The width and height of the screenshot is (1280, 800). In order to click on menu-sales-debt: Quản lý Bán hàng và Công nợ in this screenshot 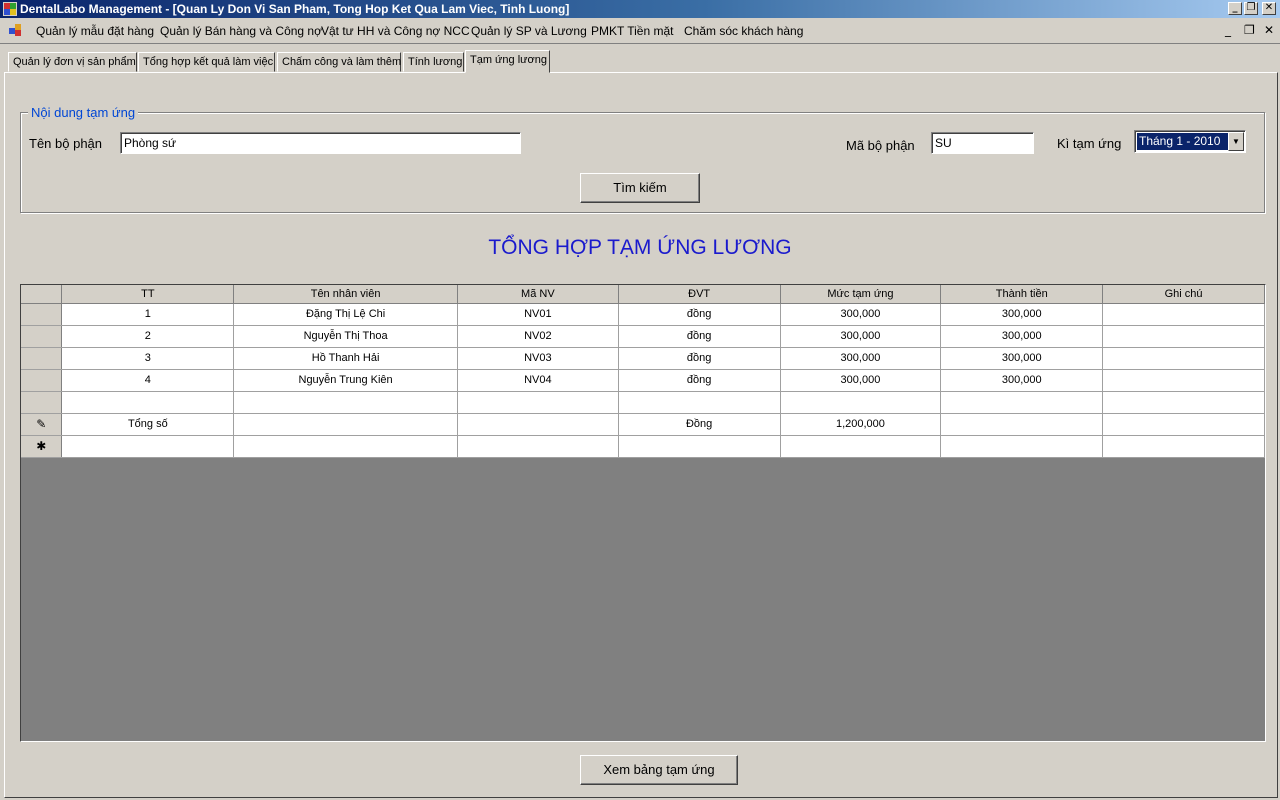, I will do `click(241, 31)`.